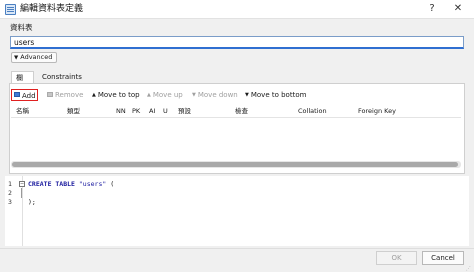 The height and width of the screenshot is (272, 474). I want to click on column-header-collation: Collation, so click(312, 111).